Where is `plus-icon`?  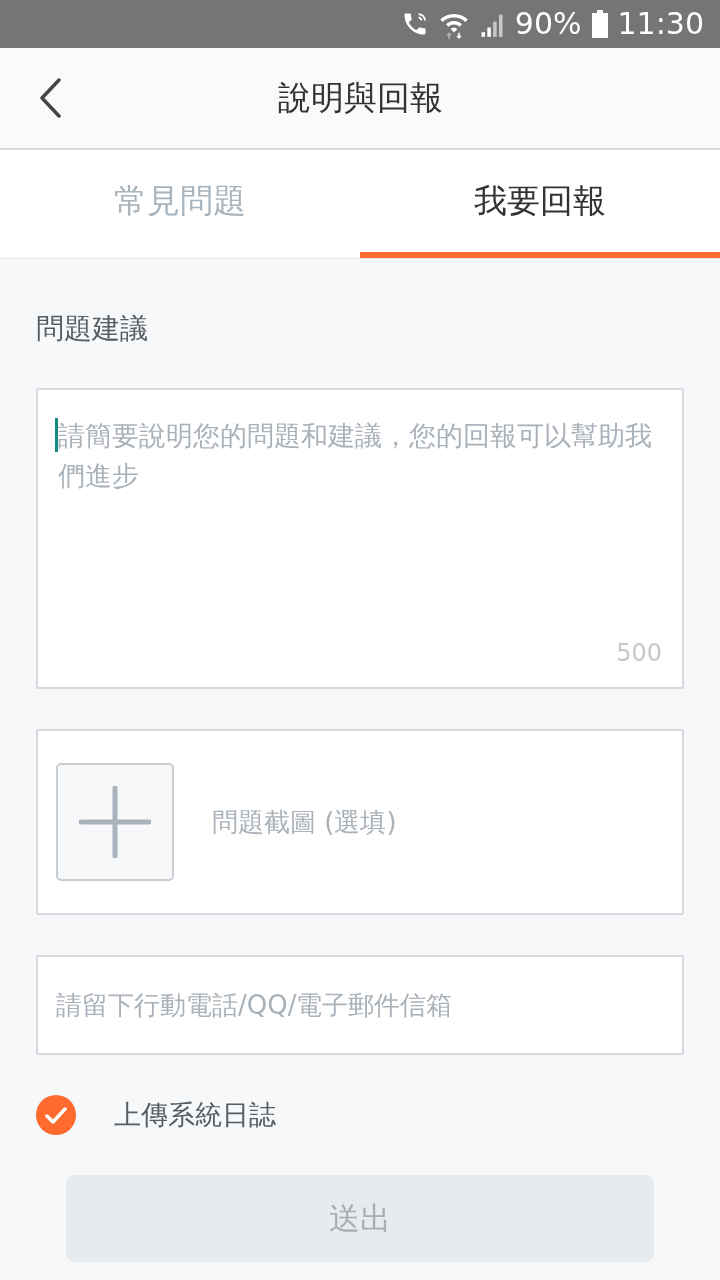 plus-icon is located at coordinates (115, 822).